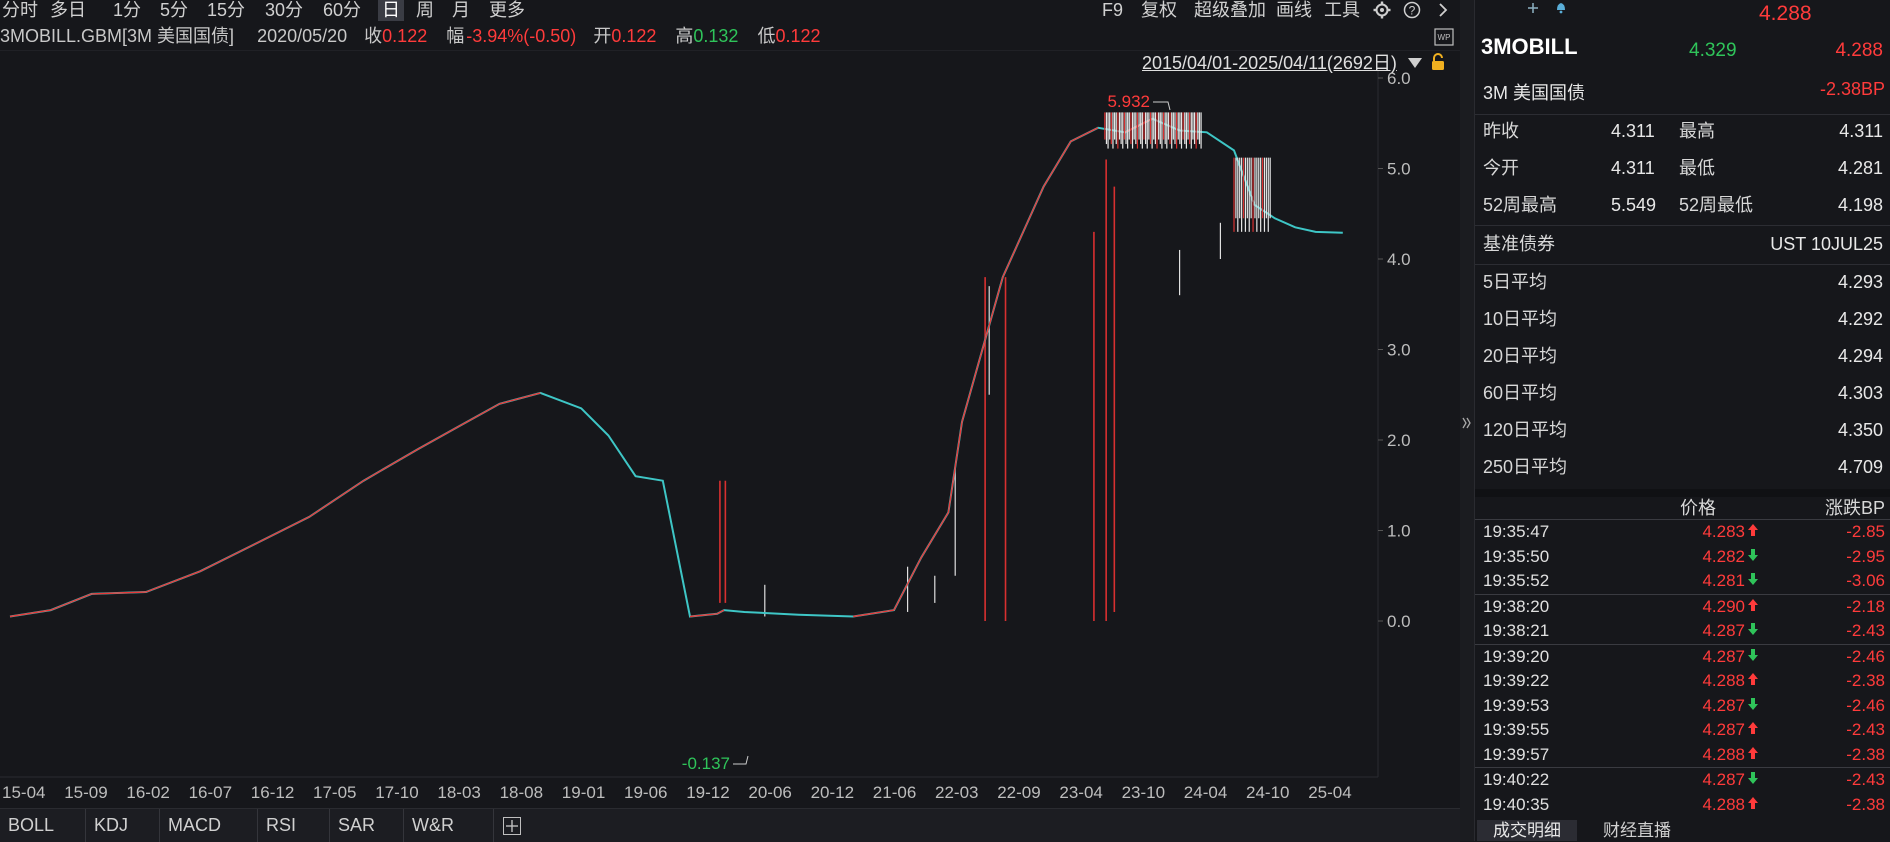  Describe the element at coordinates (1860, 467) in the screenshot. I see `average-value: 4.709` at that location.